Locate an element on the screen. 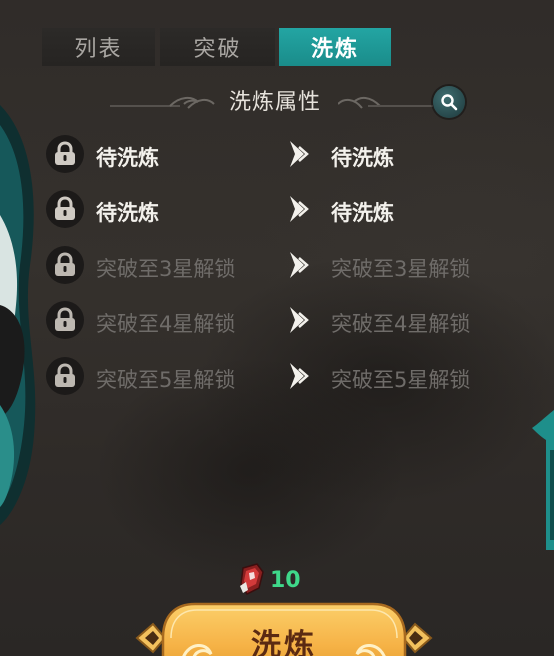 This screenshot has height=656, width=554. cost-value: 10 is located at coordinates (285, 580).